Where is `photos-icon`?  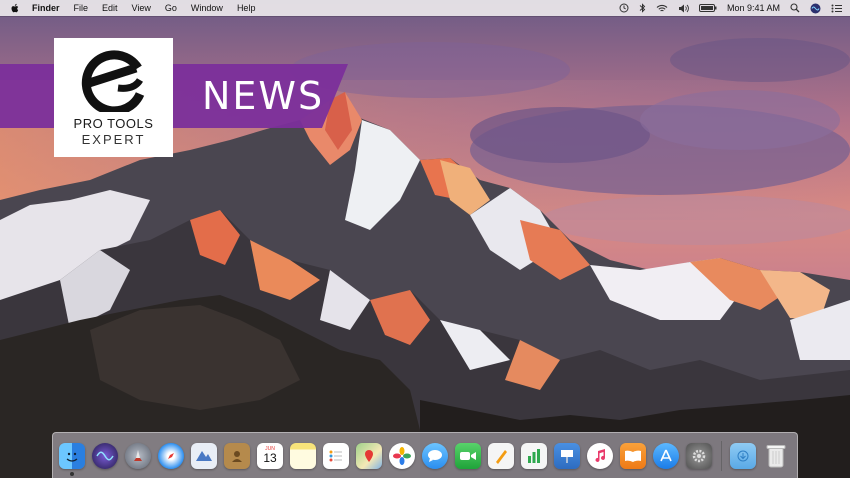 photos-icon is located at coordinates (402, 455).